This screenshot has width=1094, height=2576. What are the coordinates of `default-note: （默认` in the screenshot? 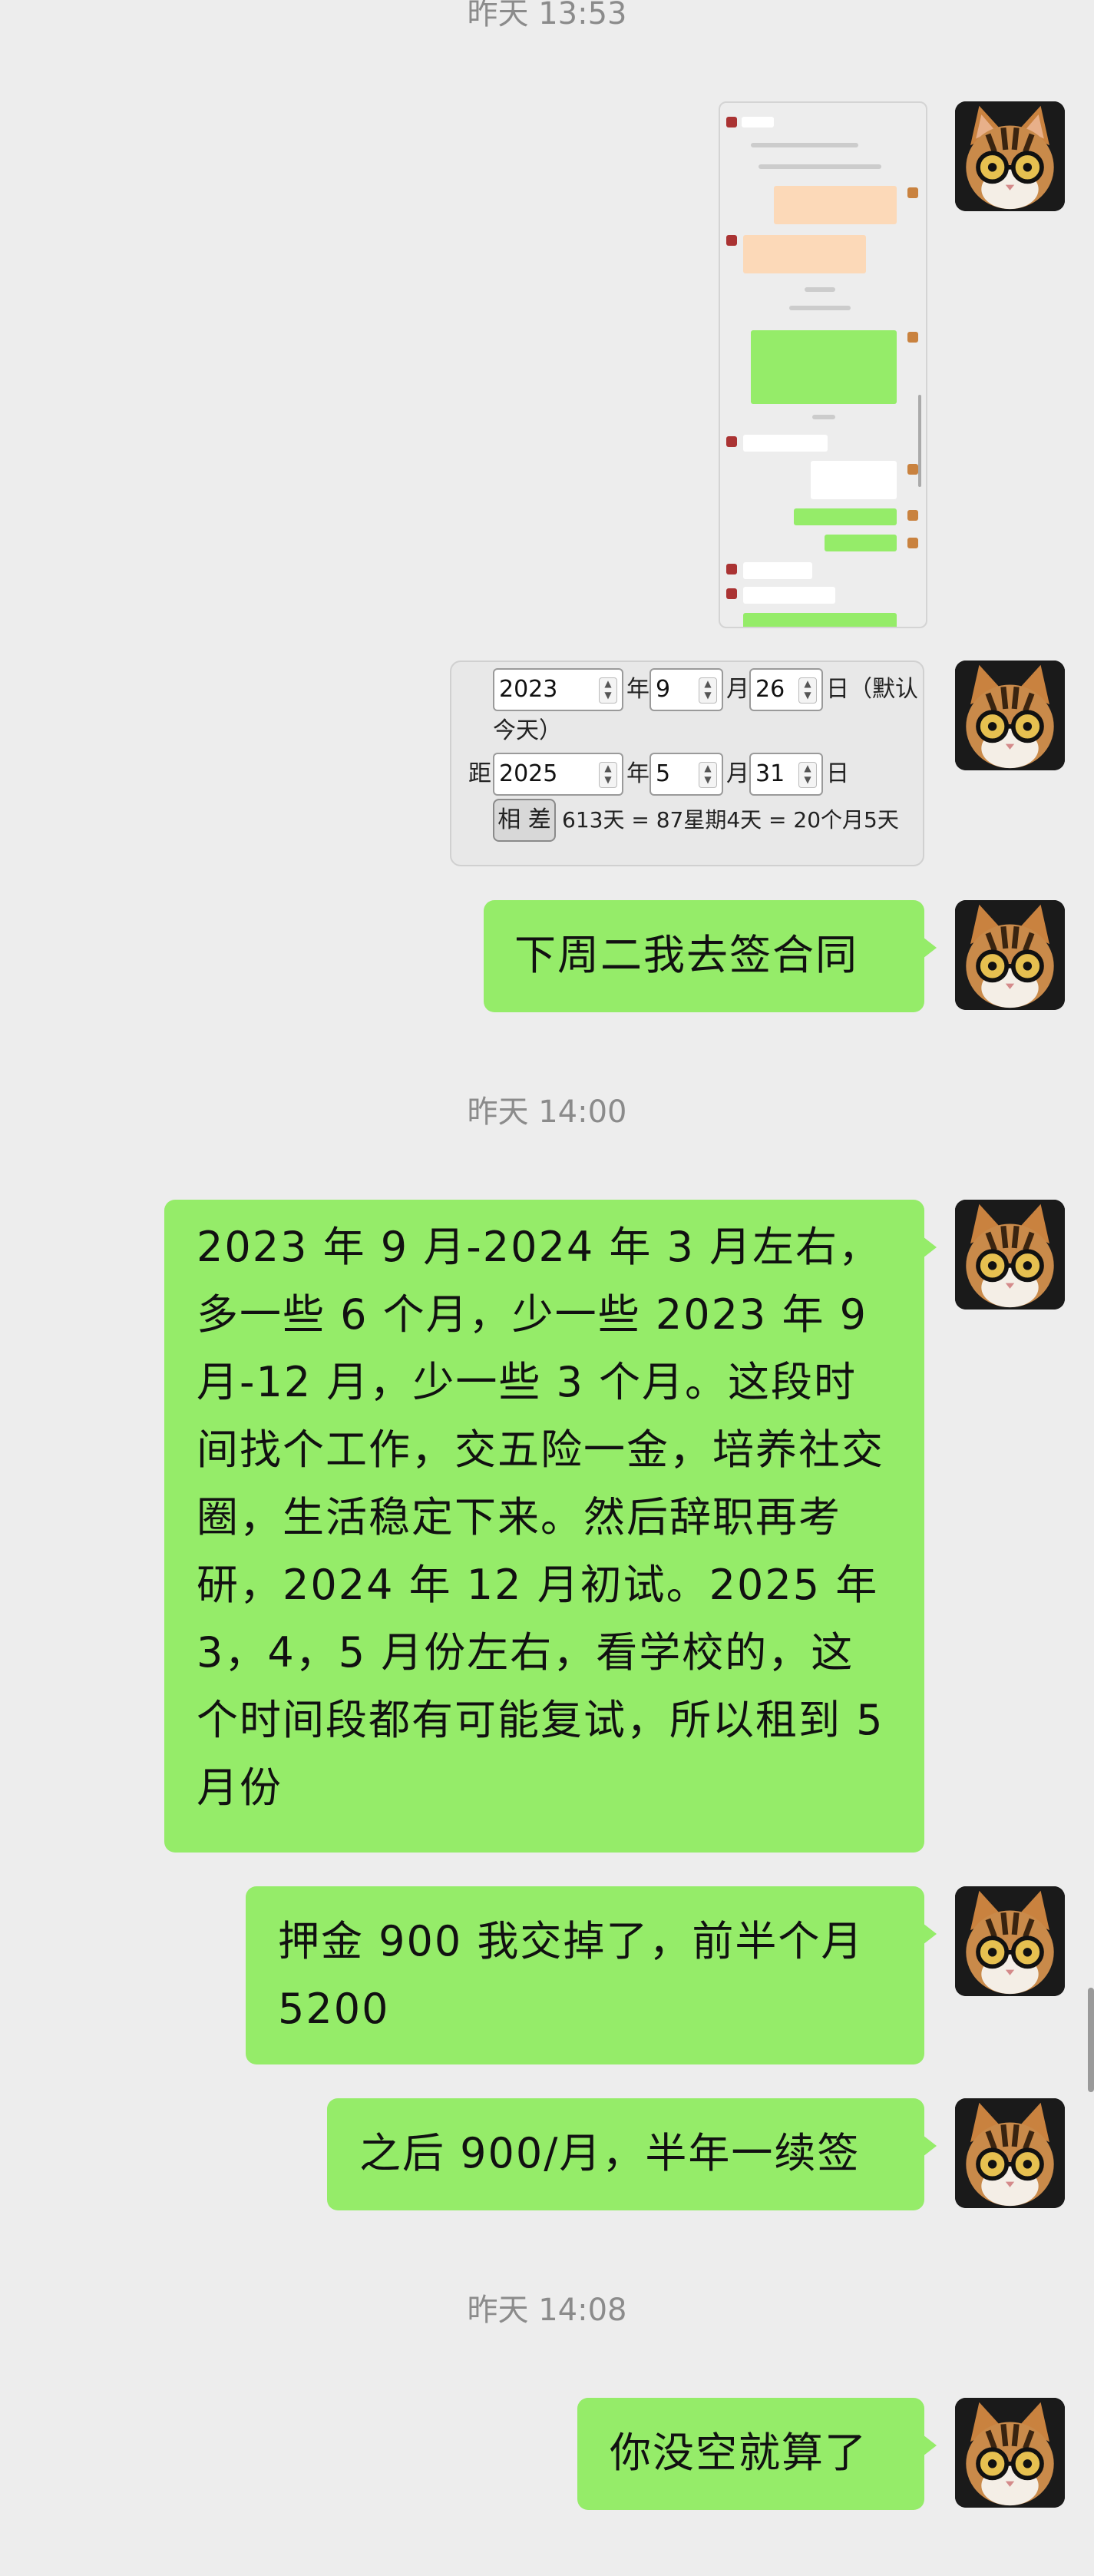 It's located at (884, 689).